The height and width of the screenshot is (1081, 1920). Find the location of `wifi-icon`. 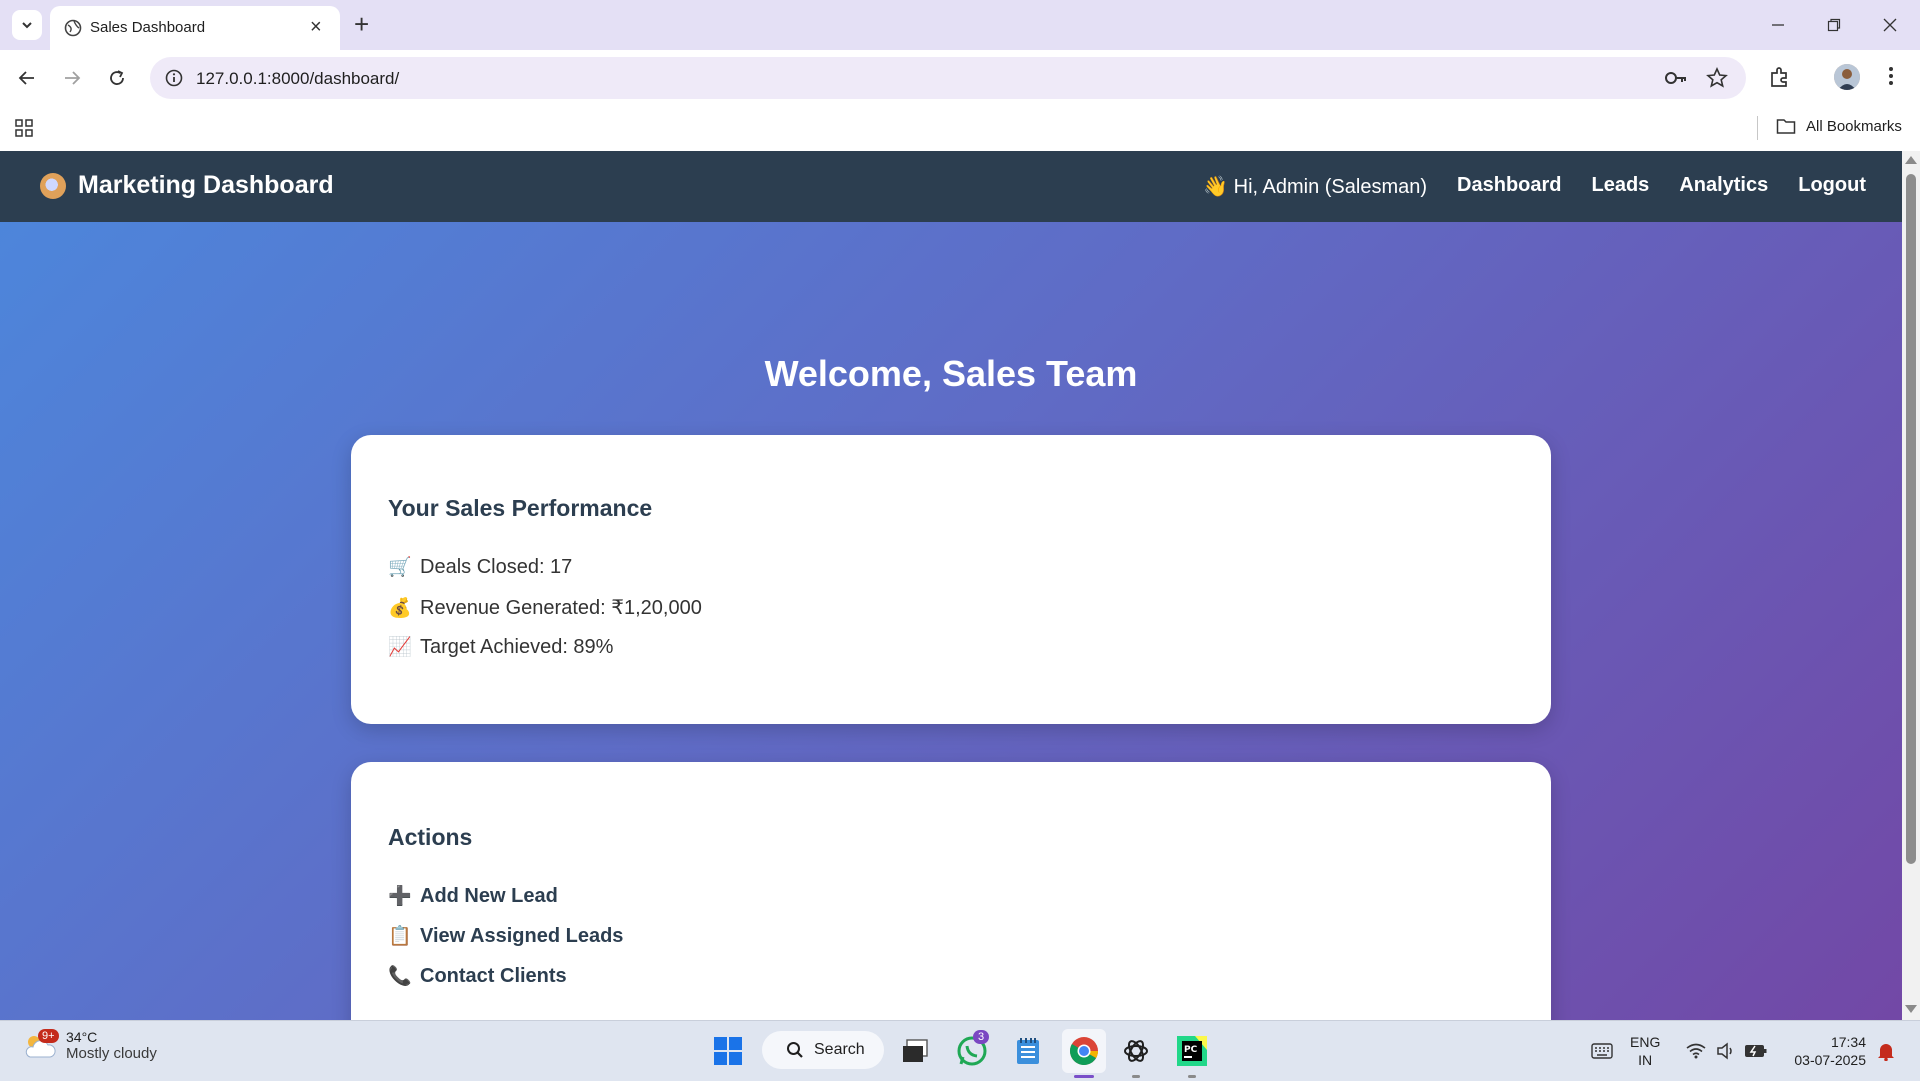

wifi-icon is located at coordinates (1696, 1051).